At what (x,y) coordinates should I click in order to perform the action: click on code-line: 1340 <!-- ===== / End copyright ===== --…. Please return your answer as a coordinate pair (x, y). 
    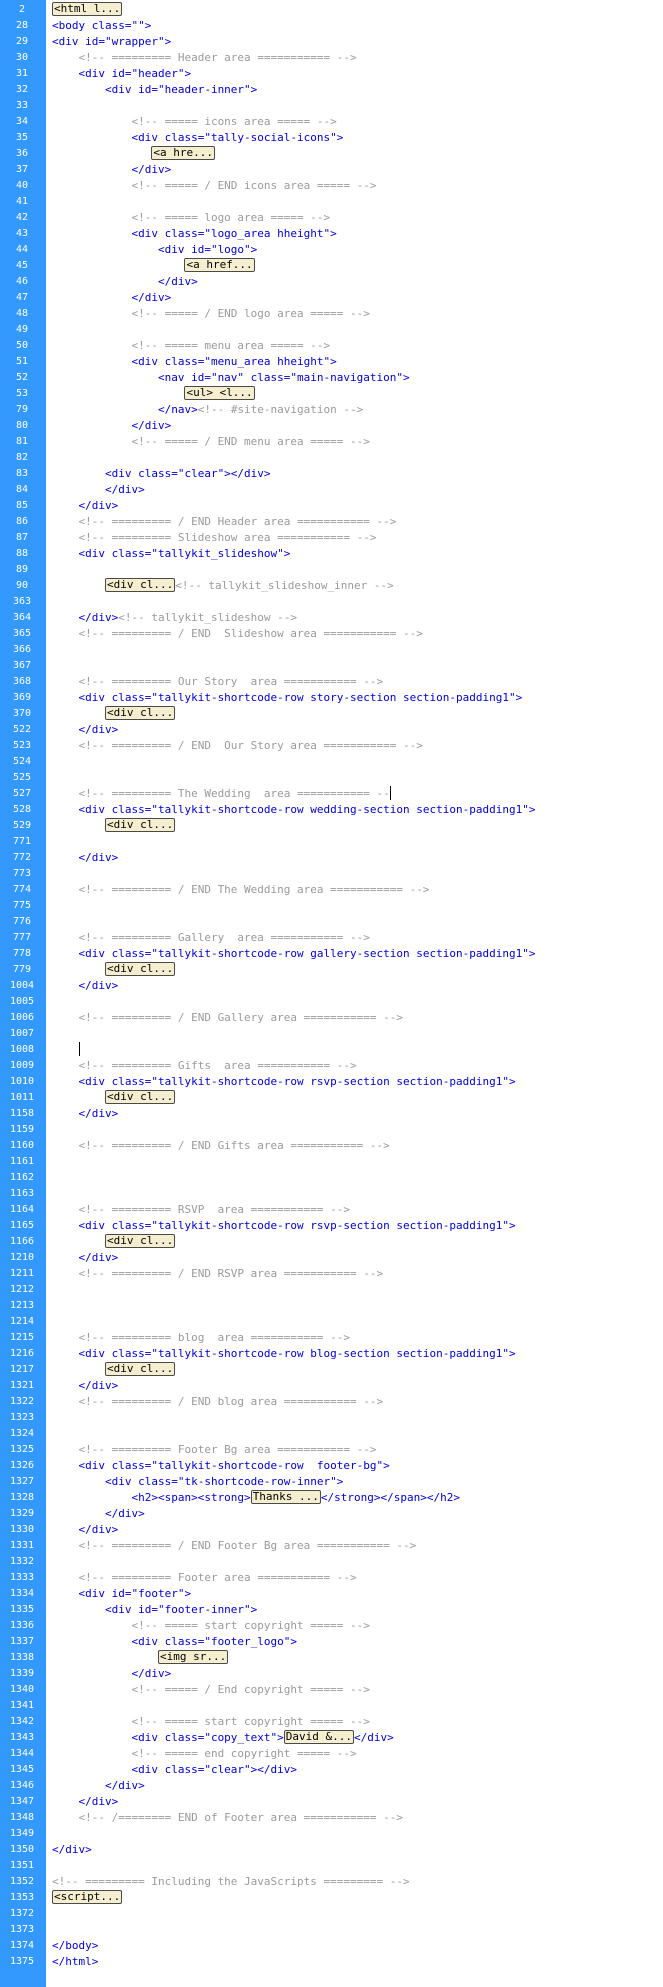
    Looking at the image, I should click on (331, 1690).